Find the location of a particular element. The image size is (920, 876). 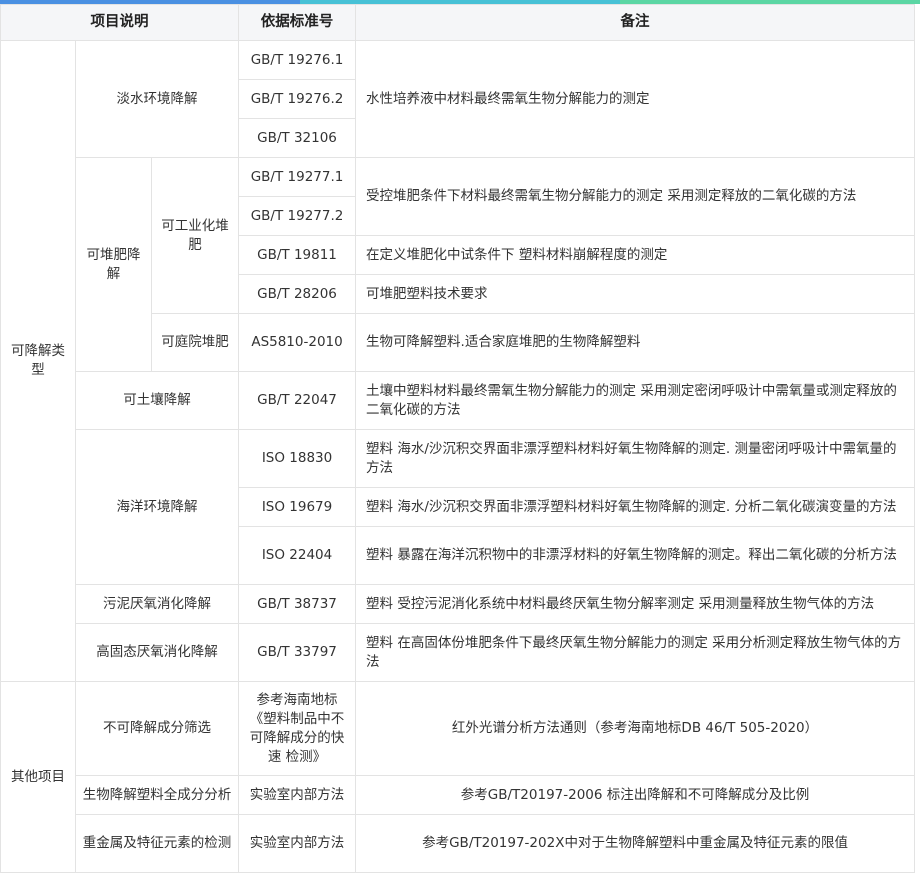

item-compost: 可堆肥降解 is located at coordinates (113, 264).